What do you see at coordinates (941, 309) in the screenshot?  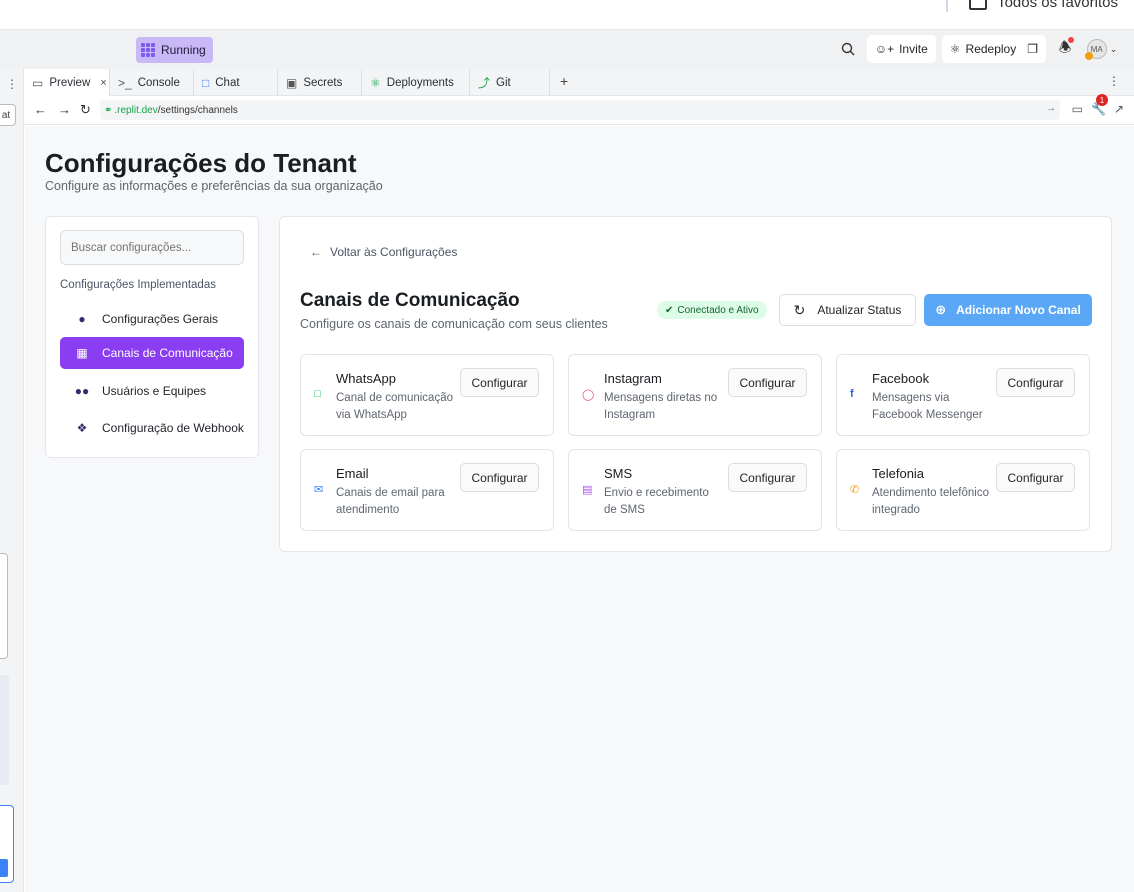 I see `plus-circle-icon: ⊕` at bounding box center [941, 309].